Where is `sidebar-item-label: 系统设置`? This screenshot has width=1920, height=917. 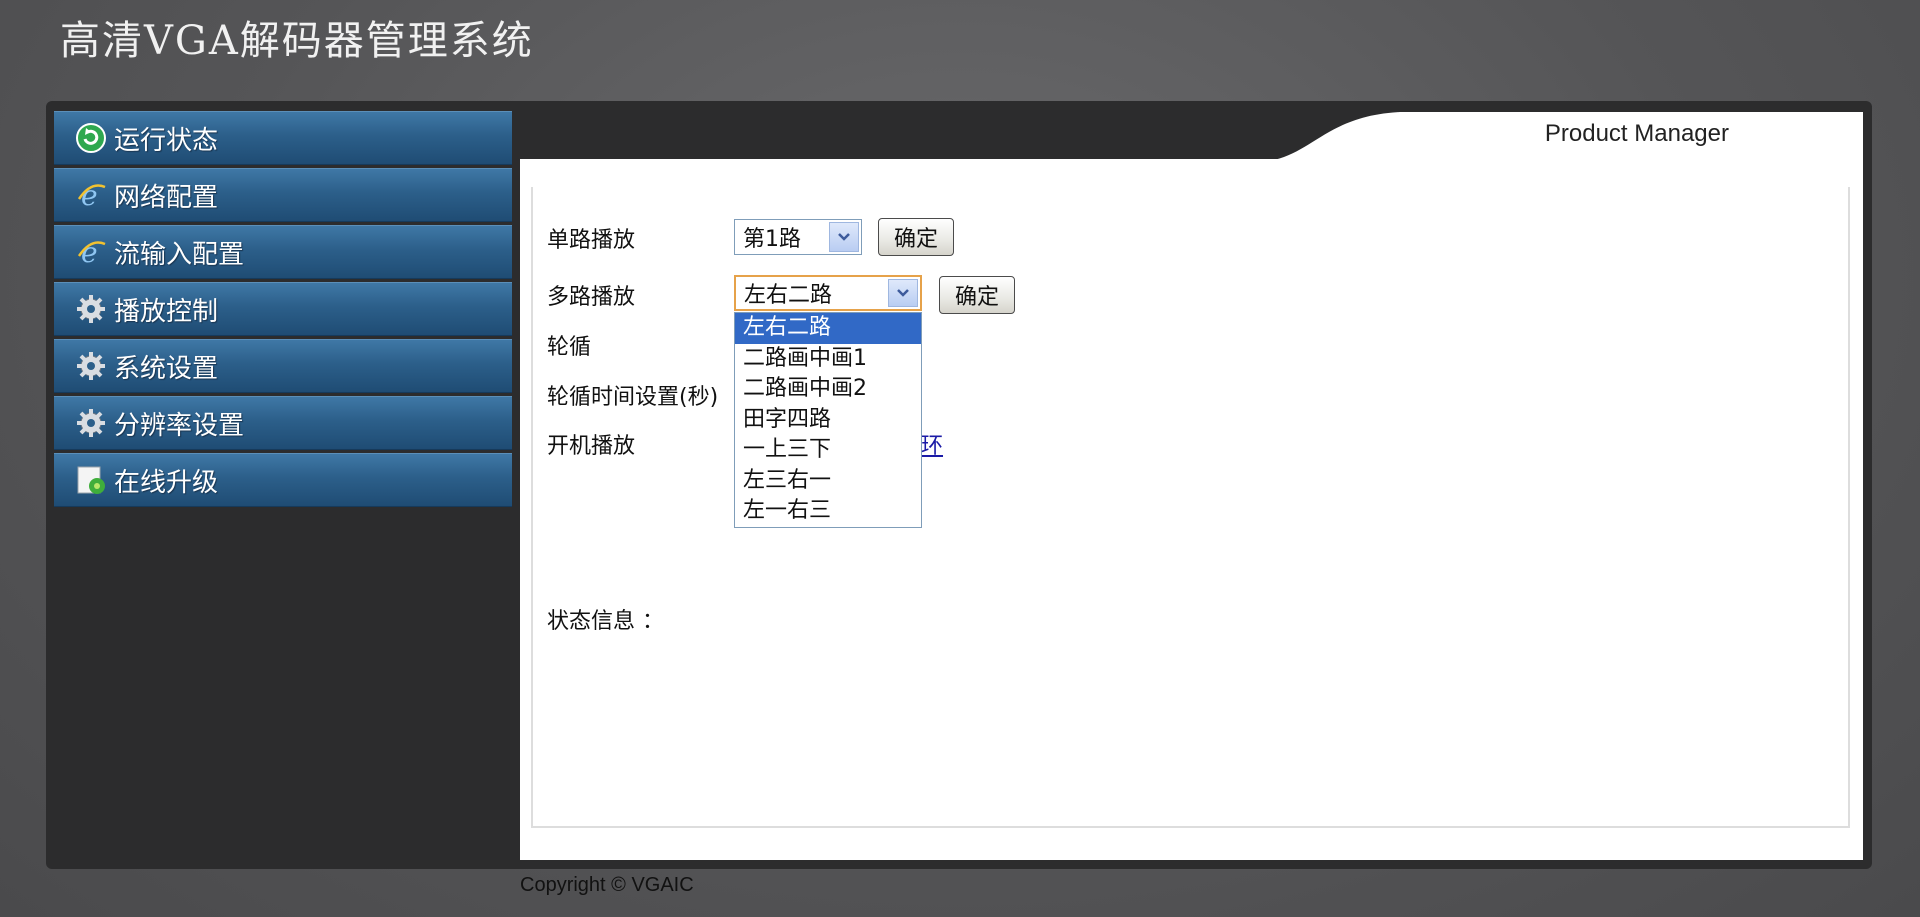
sidebar-item-label: 系统设置 is located at coordinates (166, 368).